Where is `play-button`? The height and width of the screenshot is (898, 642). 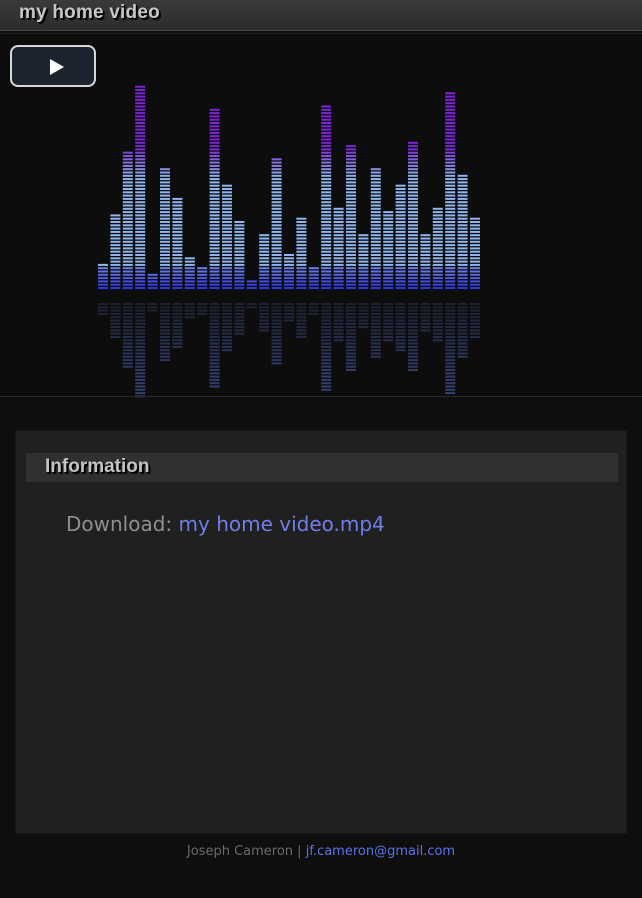
play-button is located at coordinates (53, 66).